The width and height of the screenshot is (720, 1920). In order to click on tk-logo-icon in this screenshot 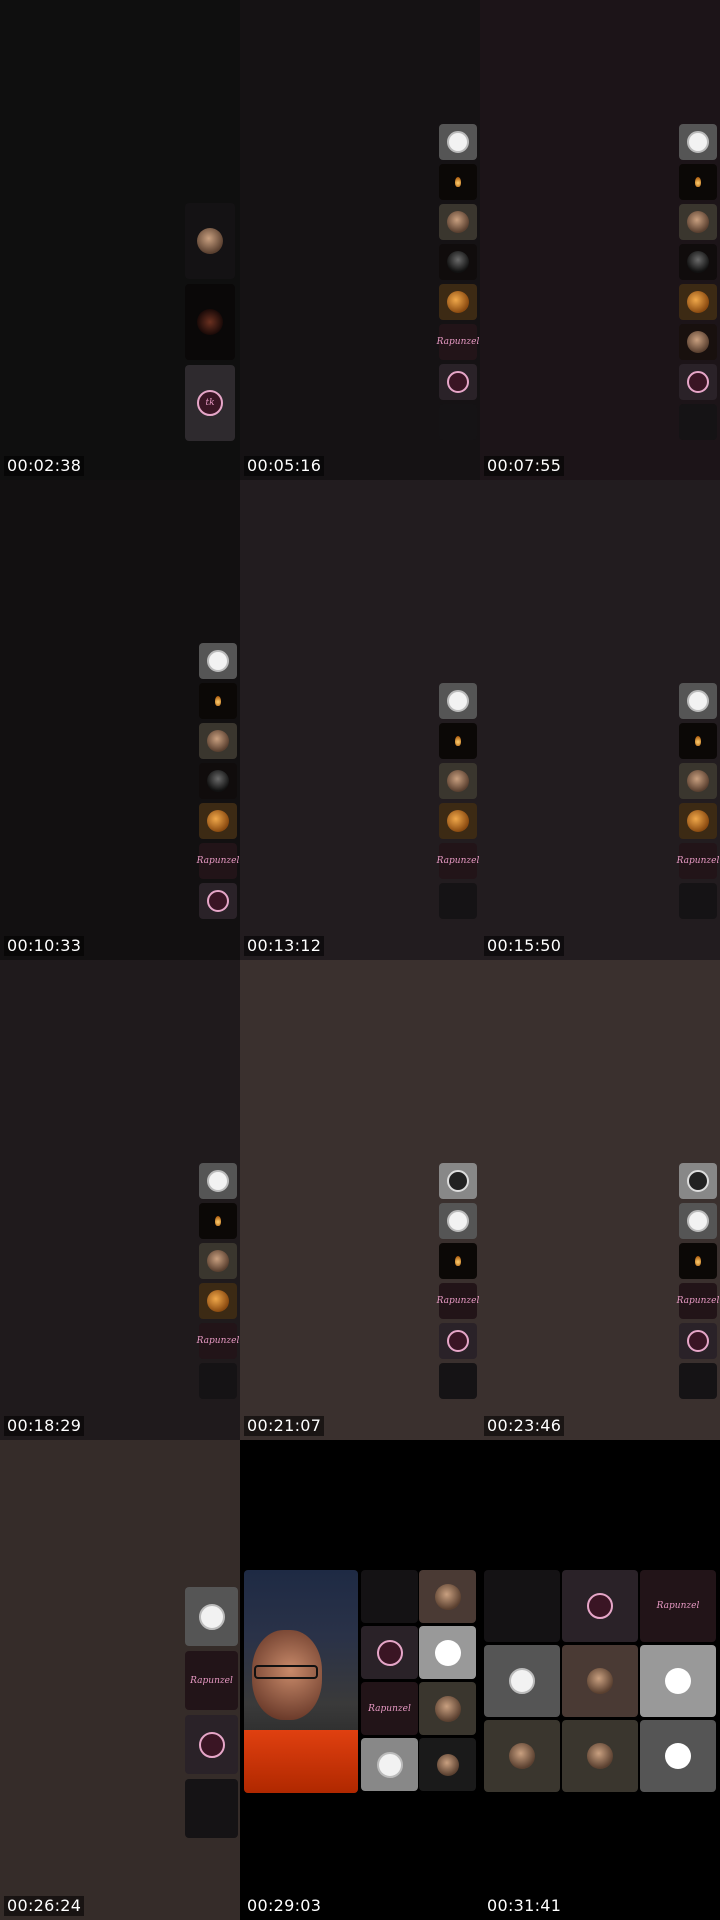, I will do `click(389, 1652)`.